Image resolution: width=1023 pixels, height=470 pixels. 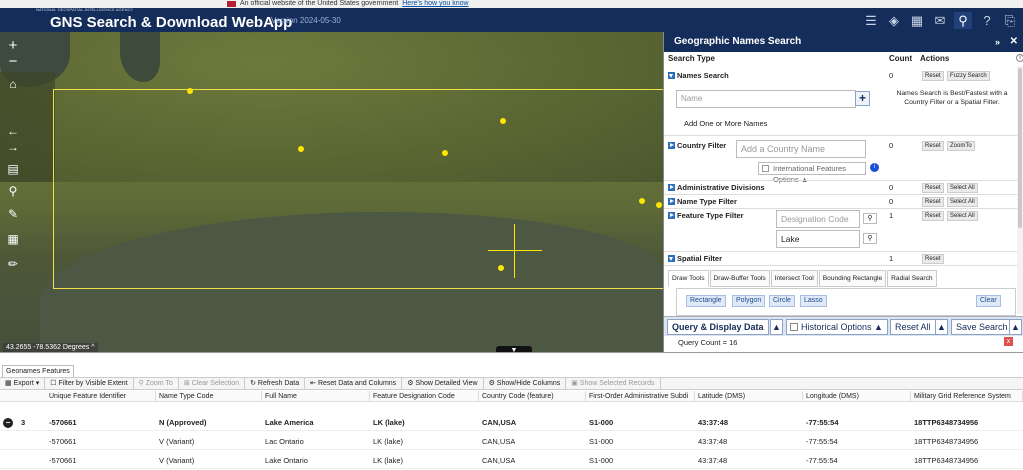 I want to click on reset-data-columns-button: ⇤ Reset Data and Columns, so click(x=354, y=383).